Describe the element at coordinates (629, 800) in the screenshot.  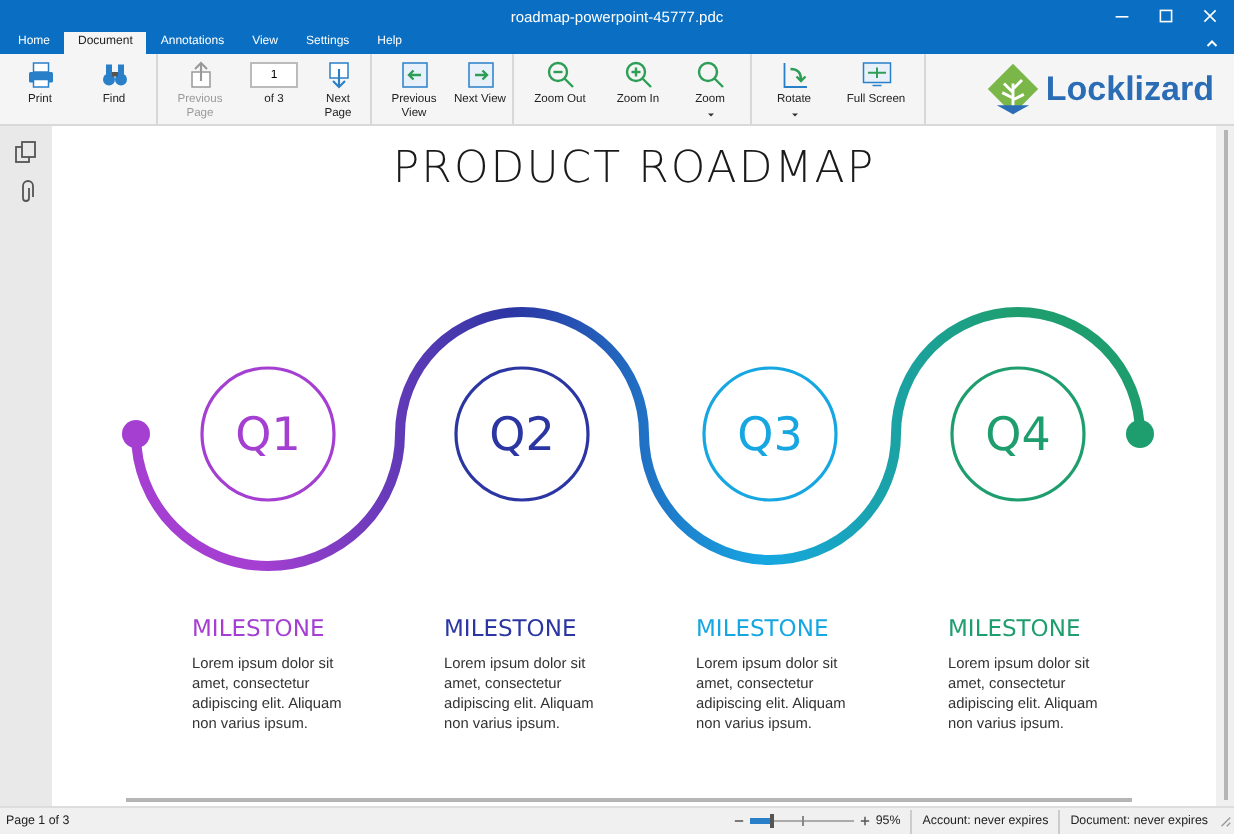
I see `horizontal-scrollbar` at that location.